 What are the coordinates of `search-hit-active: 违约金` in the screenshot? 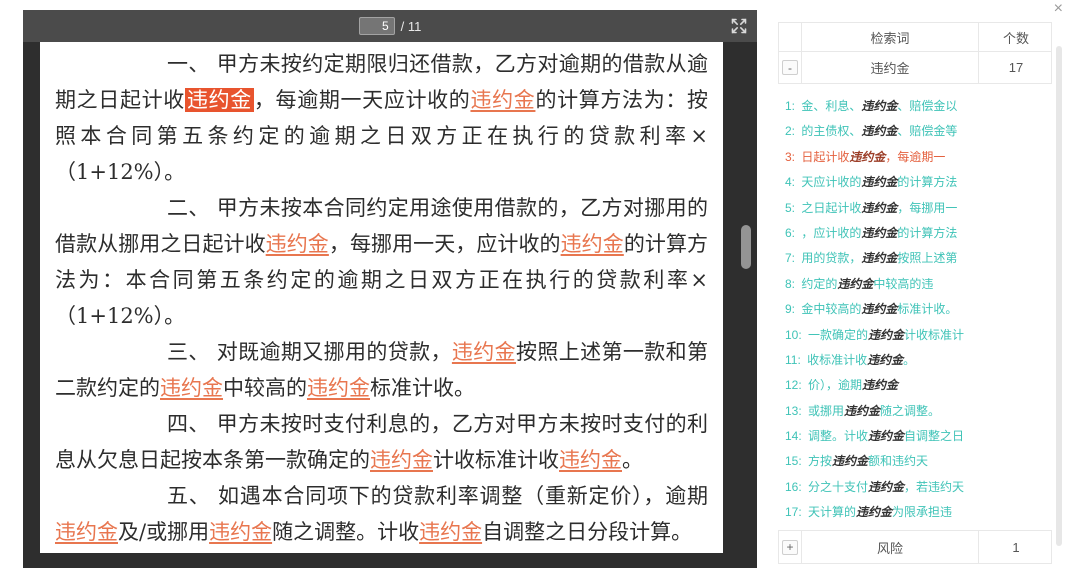 It's located at (219, 100).